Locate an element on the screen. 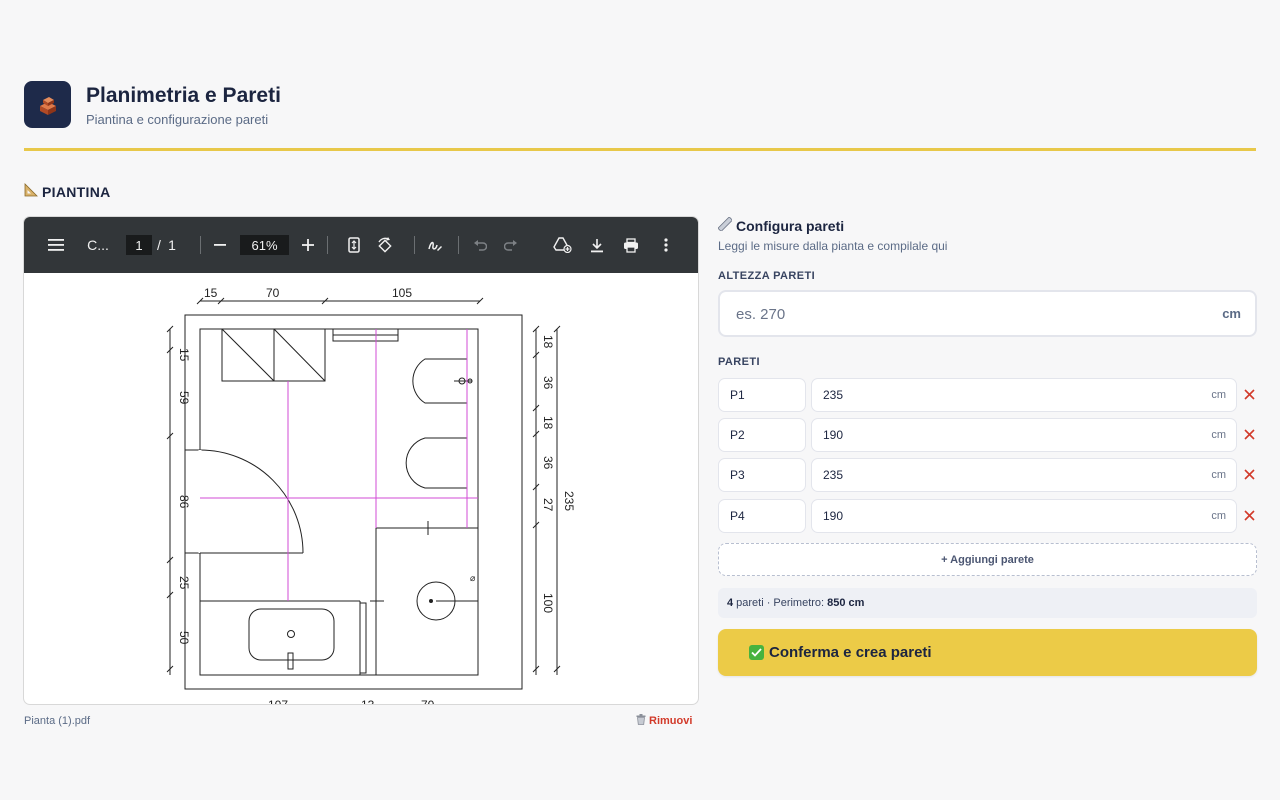 Image resolution: width=1280 pixels, height=800 pixels. zoom-level-input: 61% is located at coordinates (264, 245).